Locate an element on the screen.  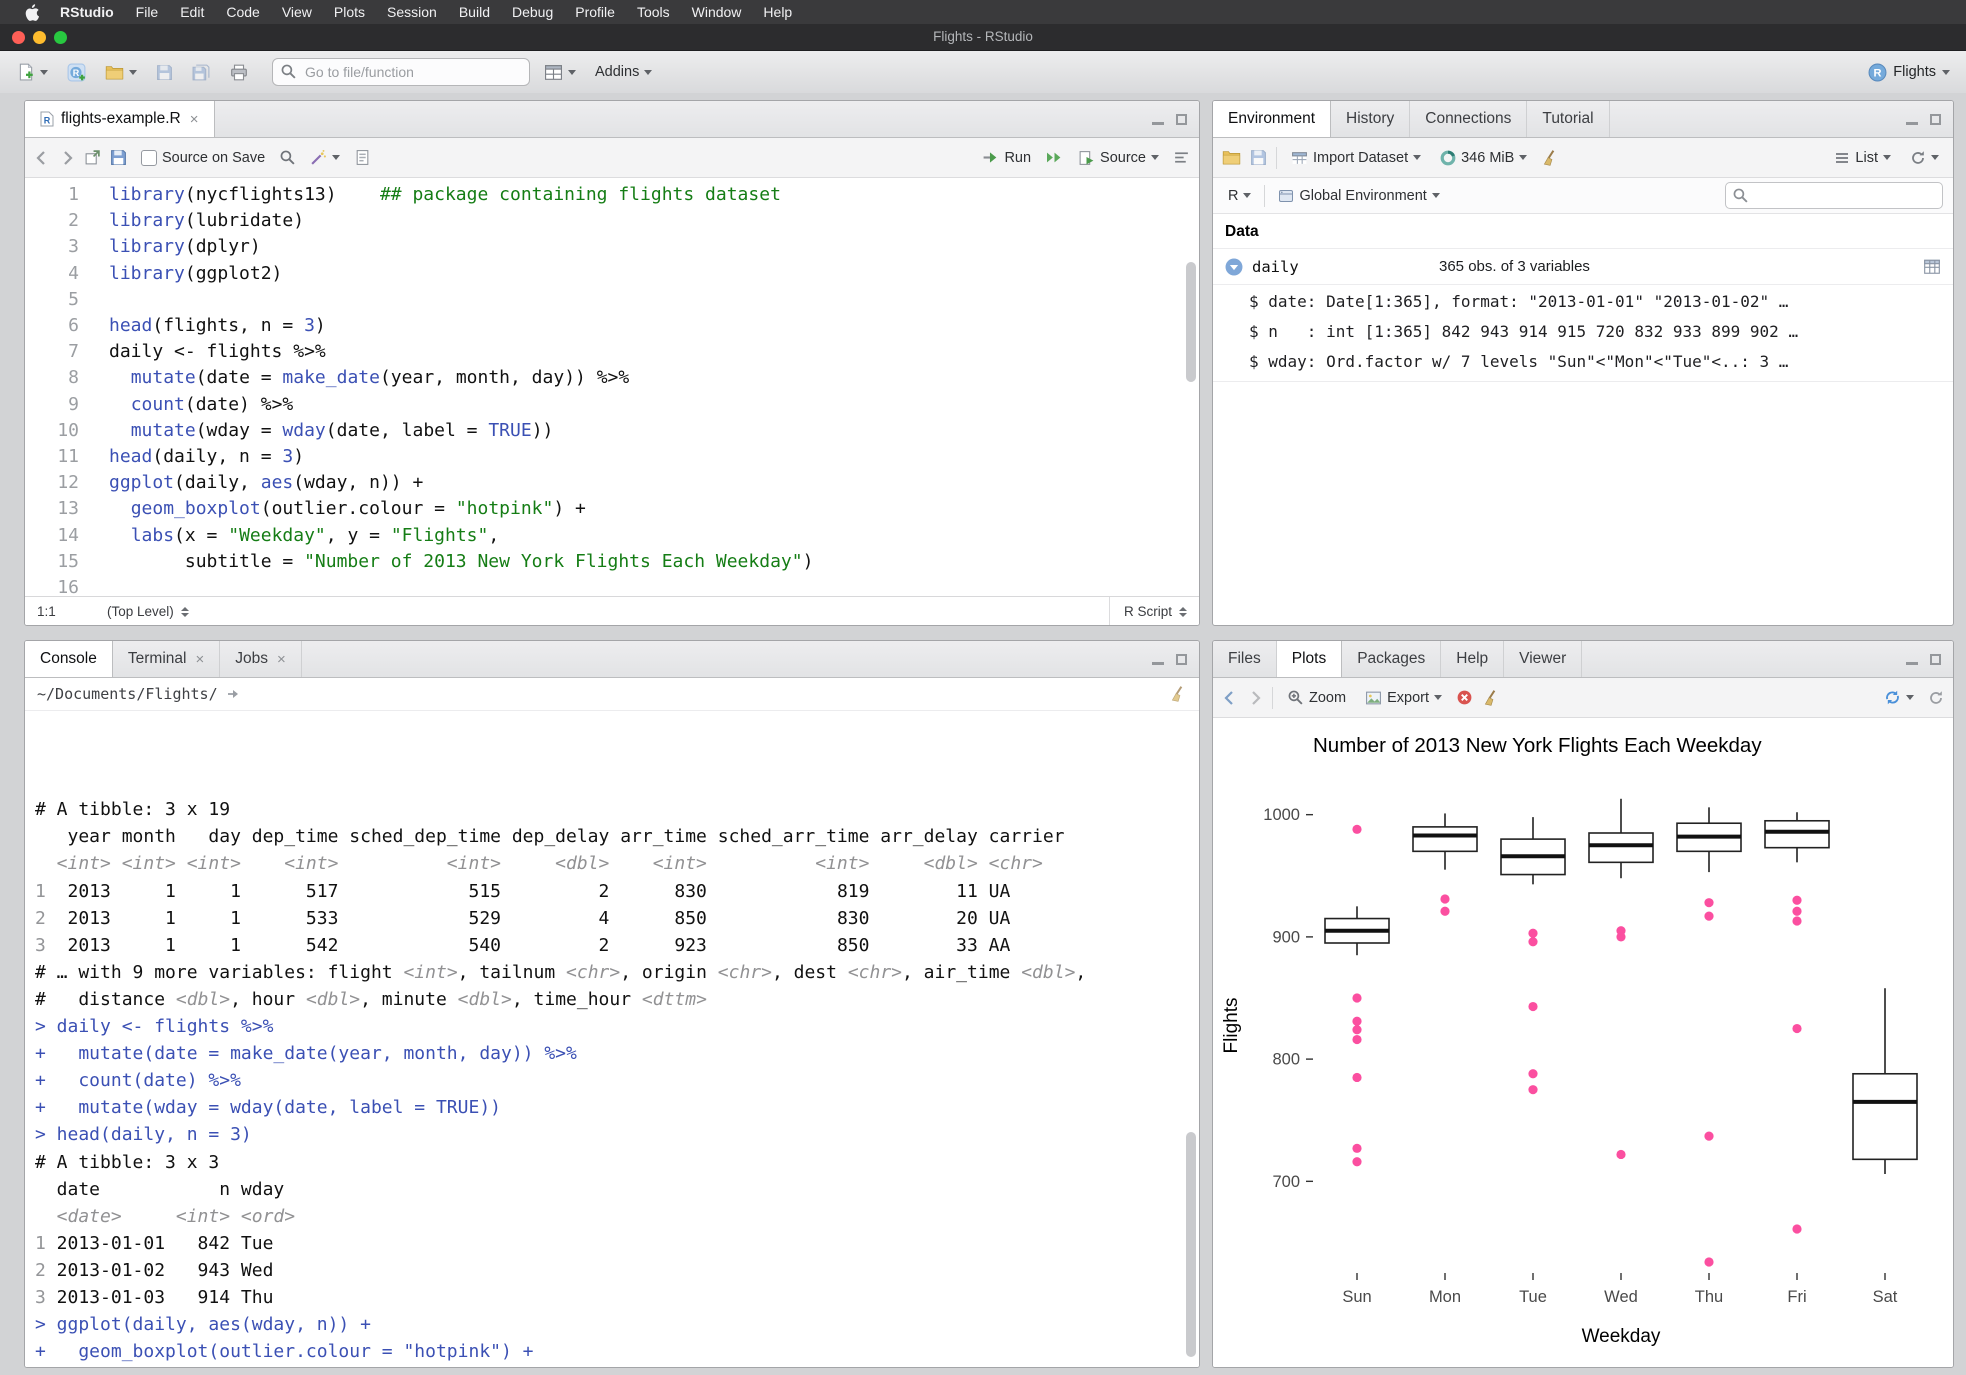
environment-search-input is located at coordinates (1834, 195).